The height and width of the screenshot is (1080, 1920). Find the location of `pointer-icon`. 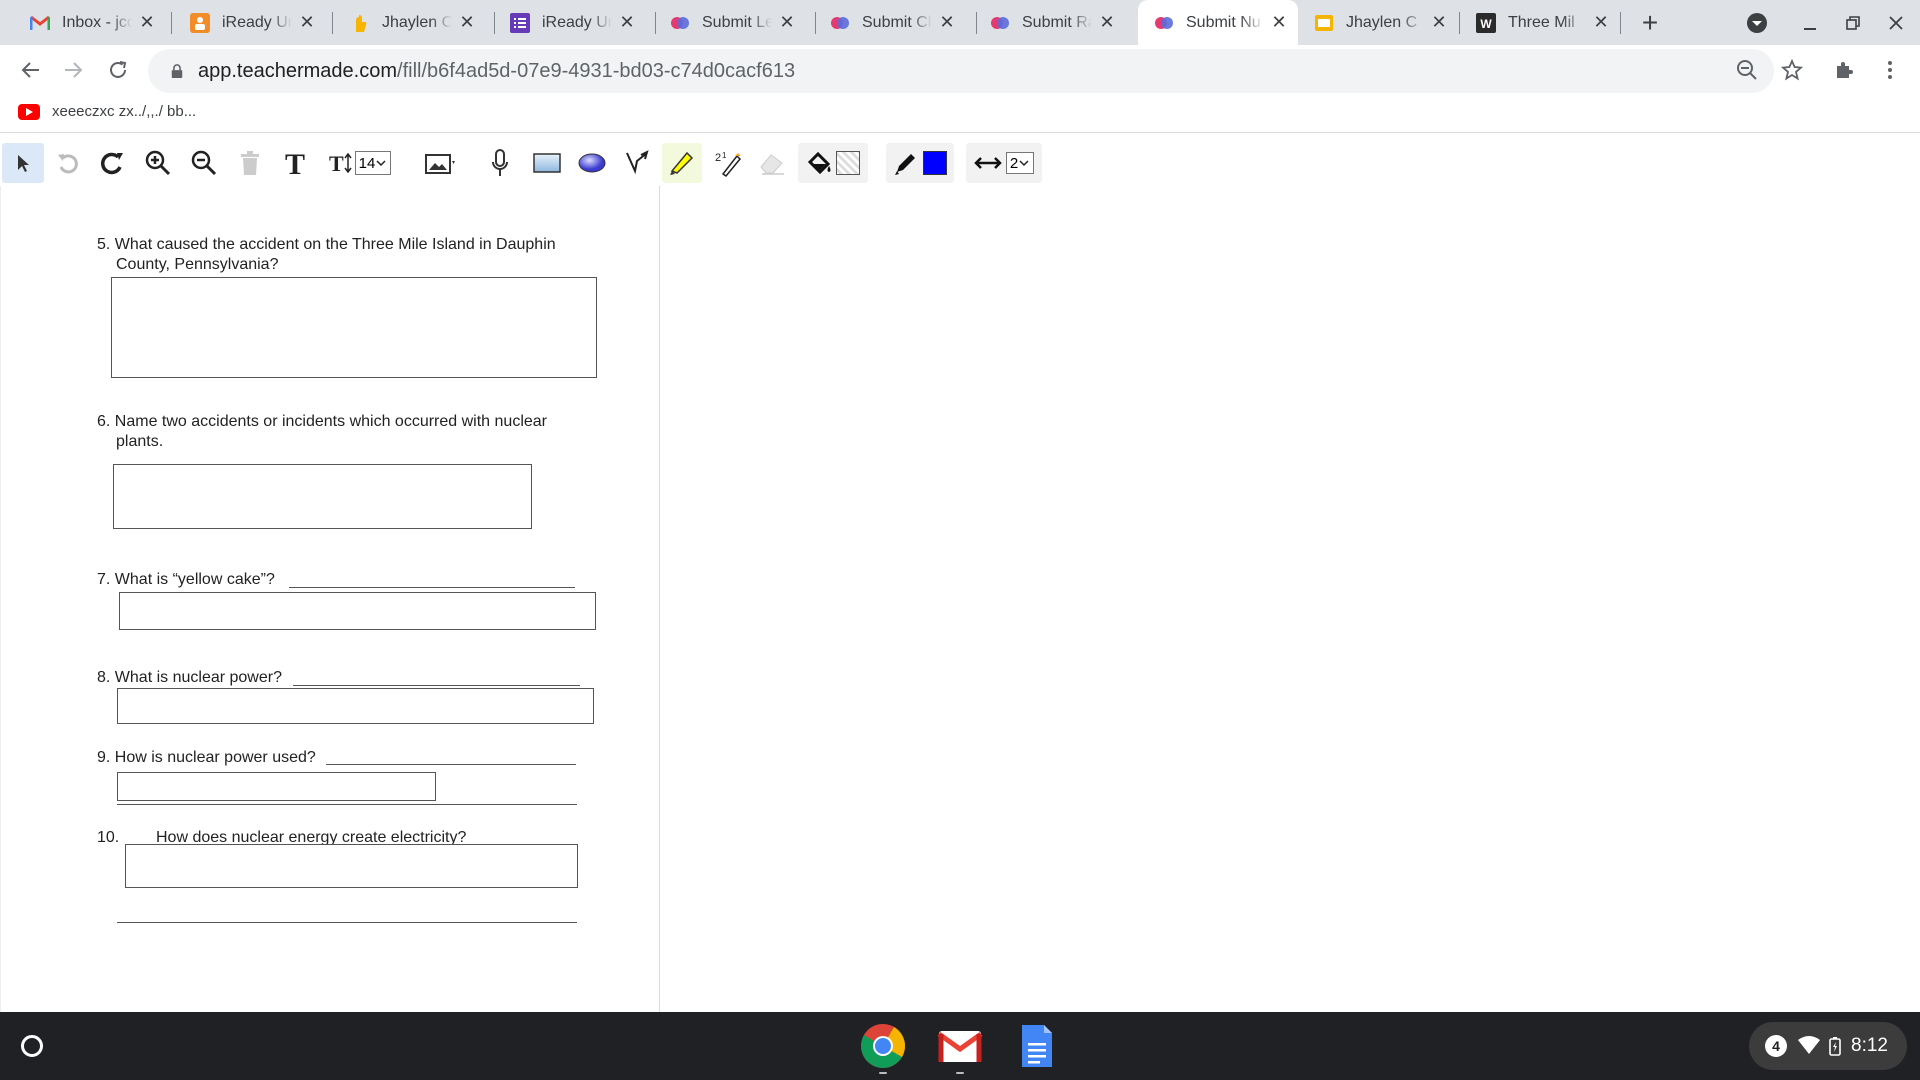

pointer-icon is located at coordinates (23, 163).